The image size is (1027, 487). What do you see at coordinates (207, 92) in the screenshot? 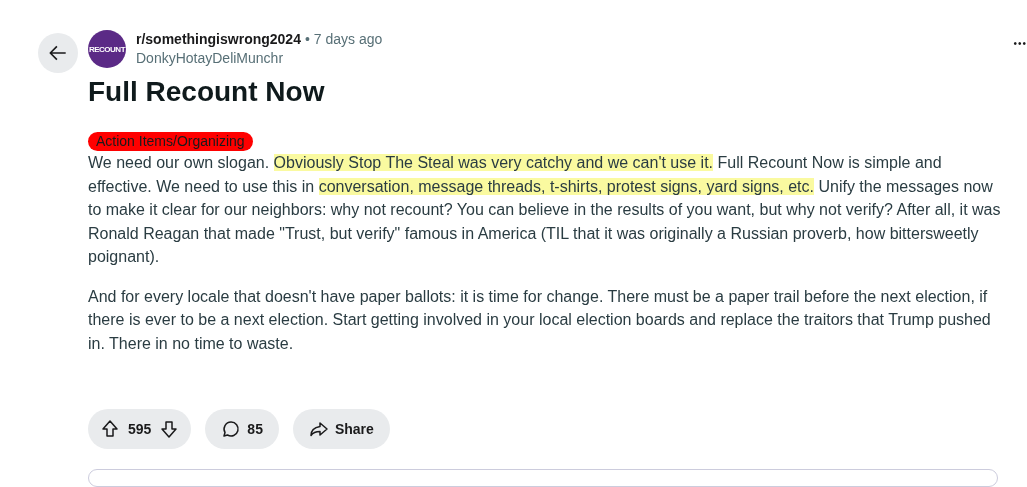
I see `post-title: Full Recount Now` at bounding box center [207, 92].